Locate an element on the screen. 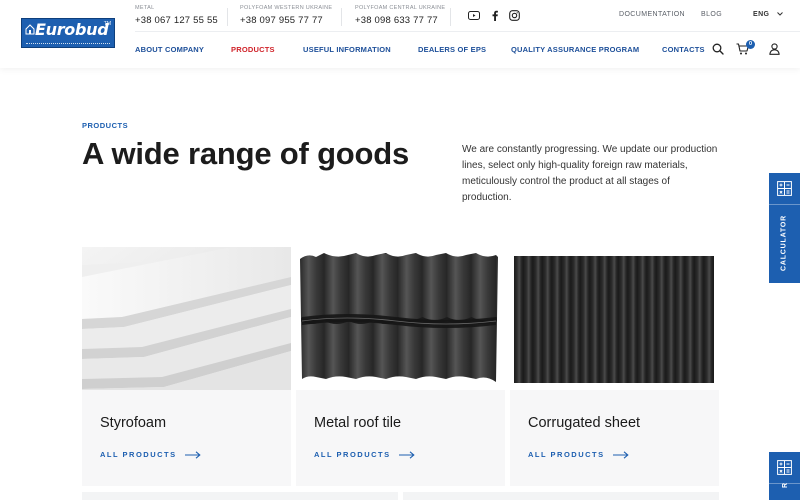 This screenshot has height=500, width=800. youtube-icon is located at coordinates (474, 15).